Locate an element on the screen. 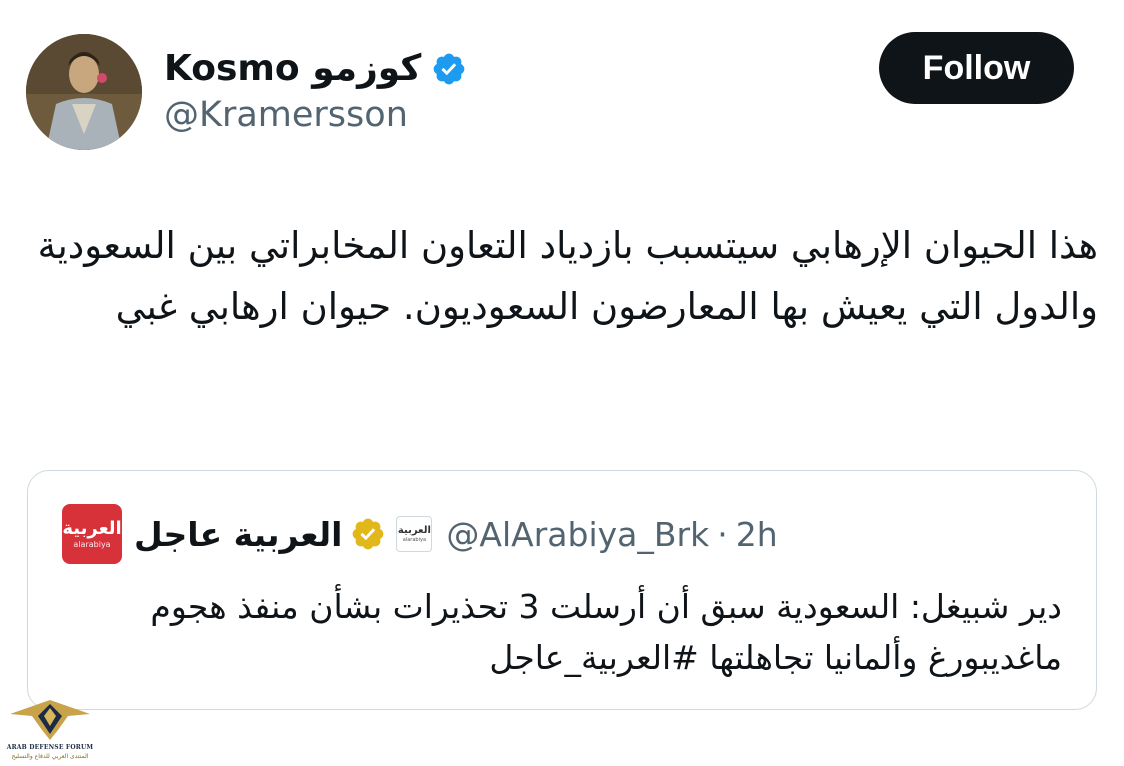  follow-button: Follow is located at coordinates (976, 68).